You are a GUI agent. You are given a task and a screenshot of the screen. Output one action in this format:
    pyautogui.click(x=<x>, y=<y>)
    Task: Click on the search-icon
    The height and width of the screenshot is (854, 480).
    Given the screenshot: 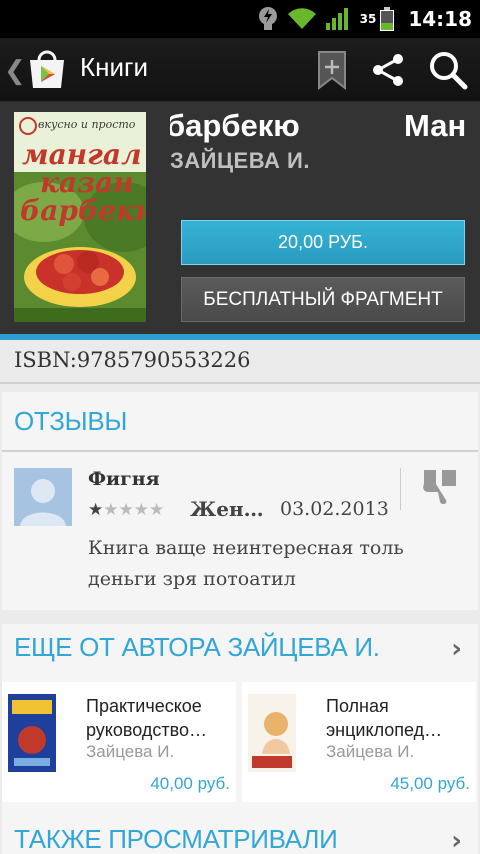 What is the action you would take?
    pyautogui.click(x=449, y=71)
    